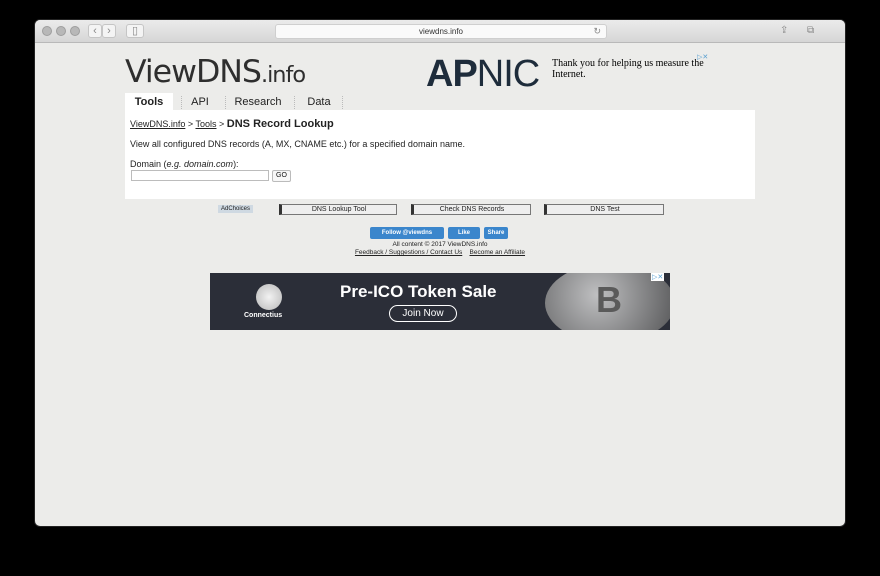 Image resolution: width=880 pixels, height=576 pixels. I want to click on address-bar: viewdns.info ↻, so click(441, 31).